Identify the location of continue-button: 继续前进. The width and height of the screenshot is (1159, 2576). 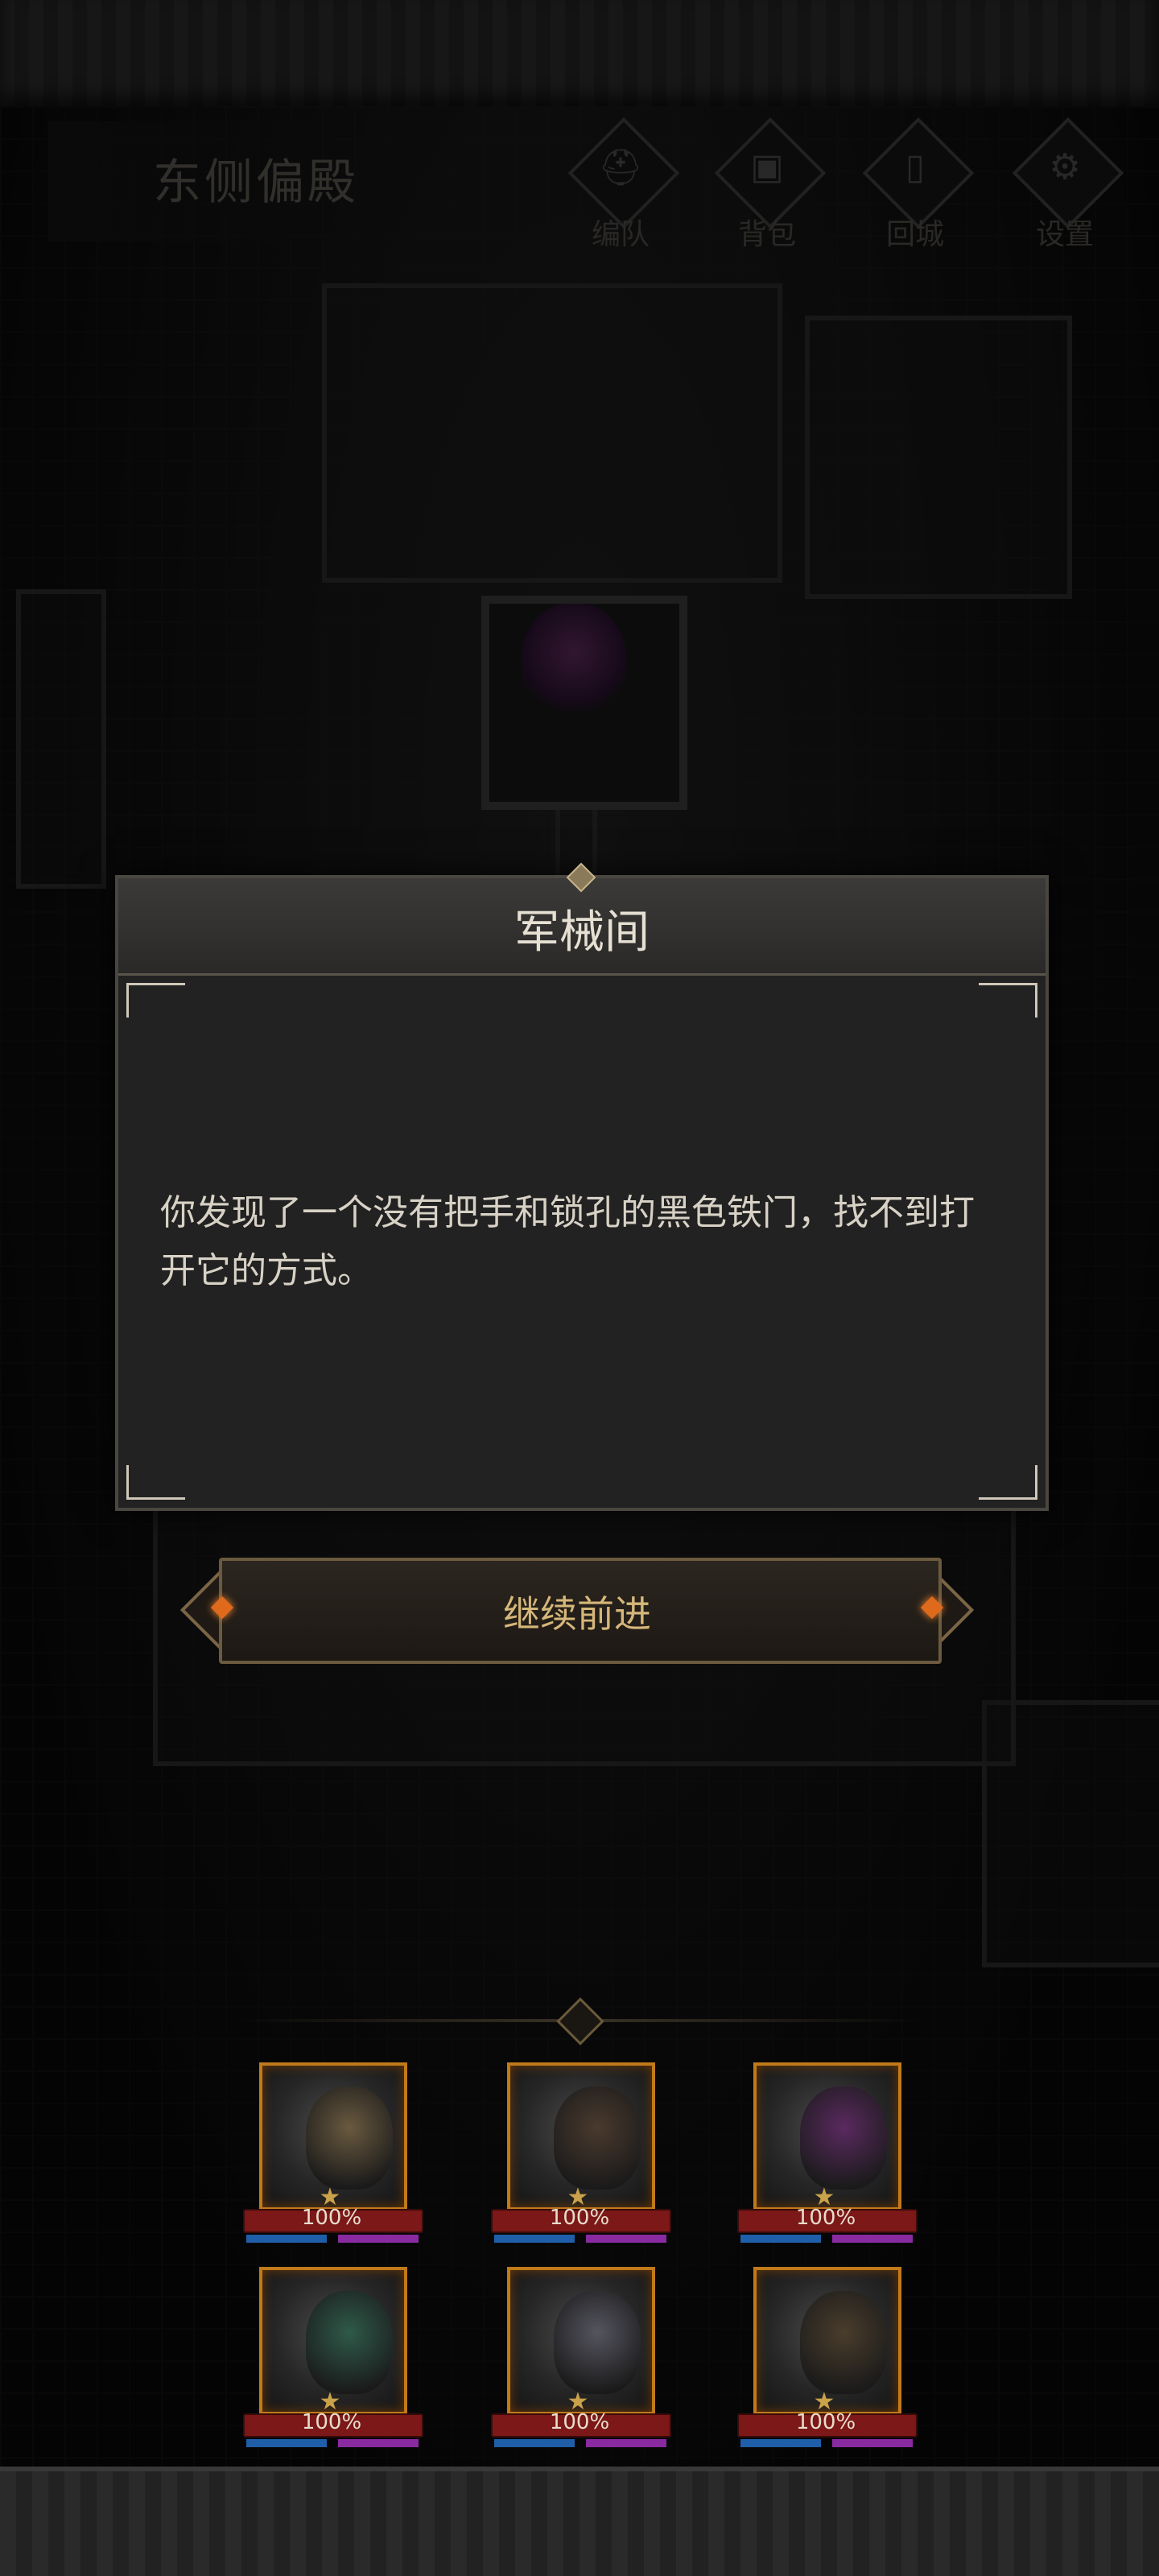
(577, 1611).